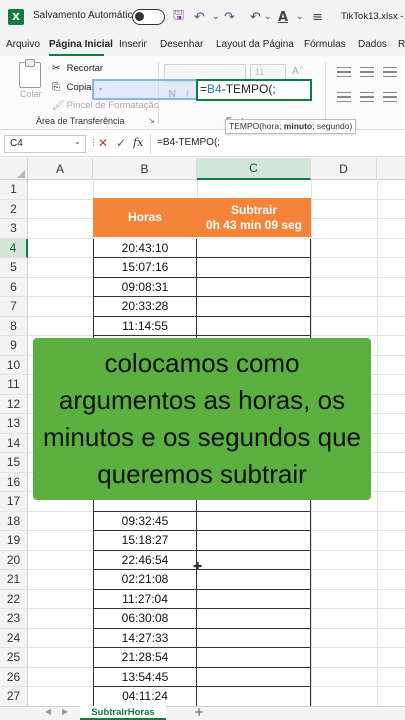  What do you see at coordinates (145, 248) in the screenshot?
I see `table-row: 20:43:10` at bounding box center [145, 248].